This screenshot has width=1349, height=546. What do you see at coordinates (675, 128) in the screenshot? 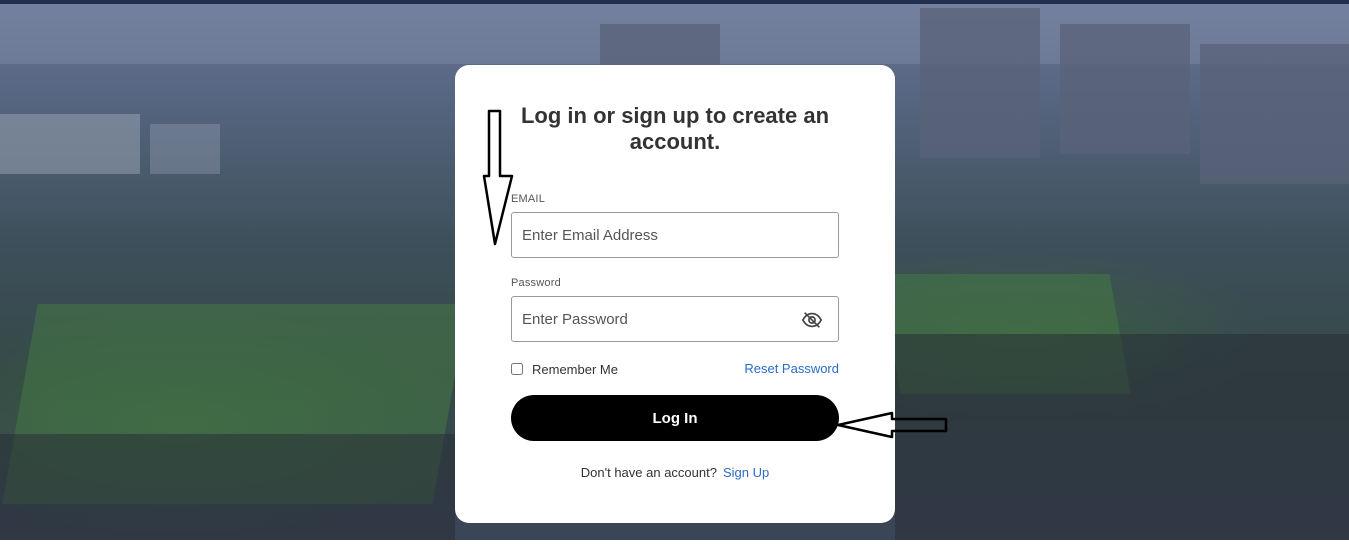
I see `login-title: Log in or sign up to create an account.` at bounding box center [675, 128].